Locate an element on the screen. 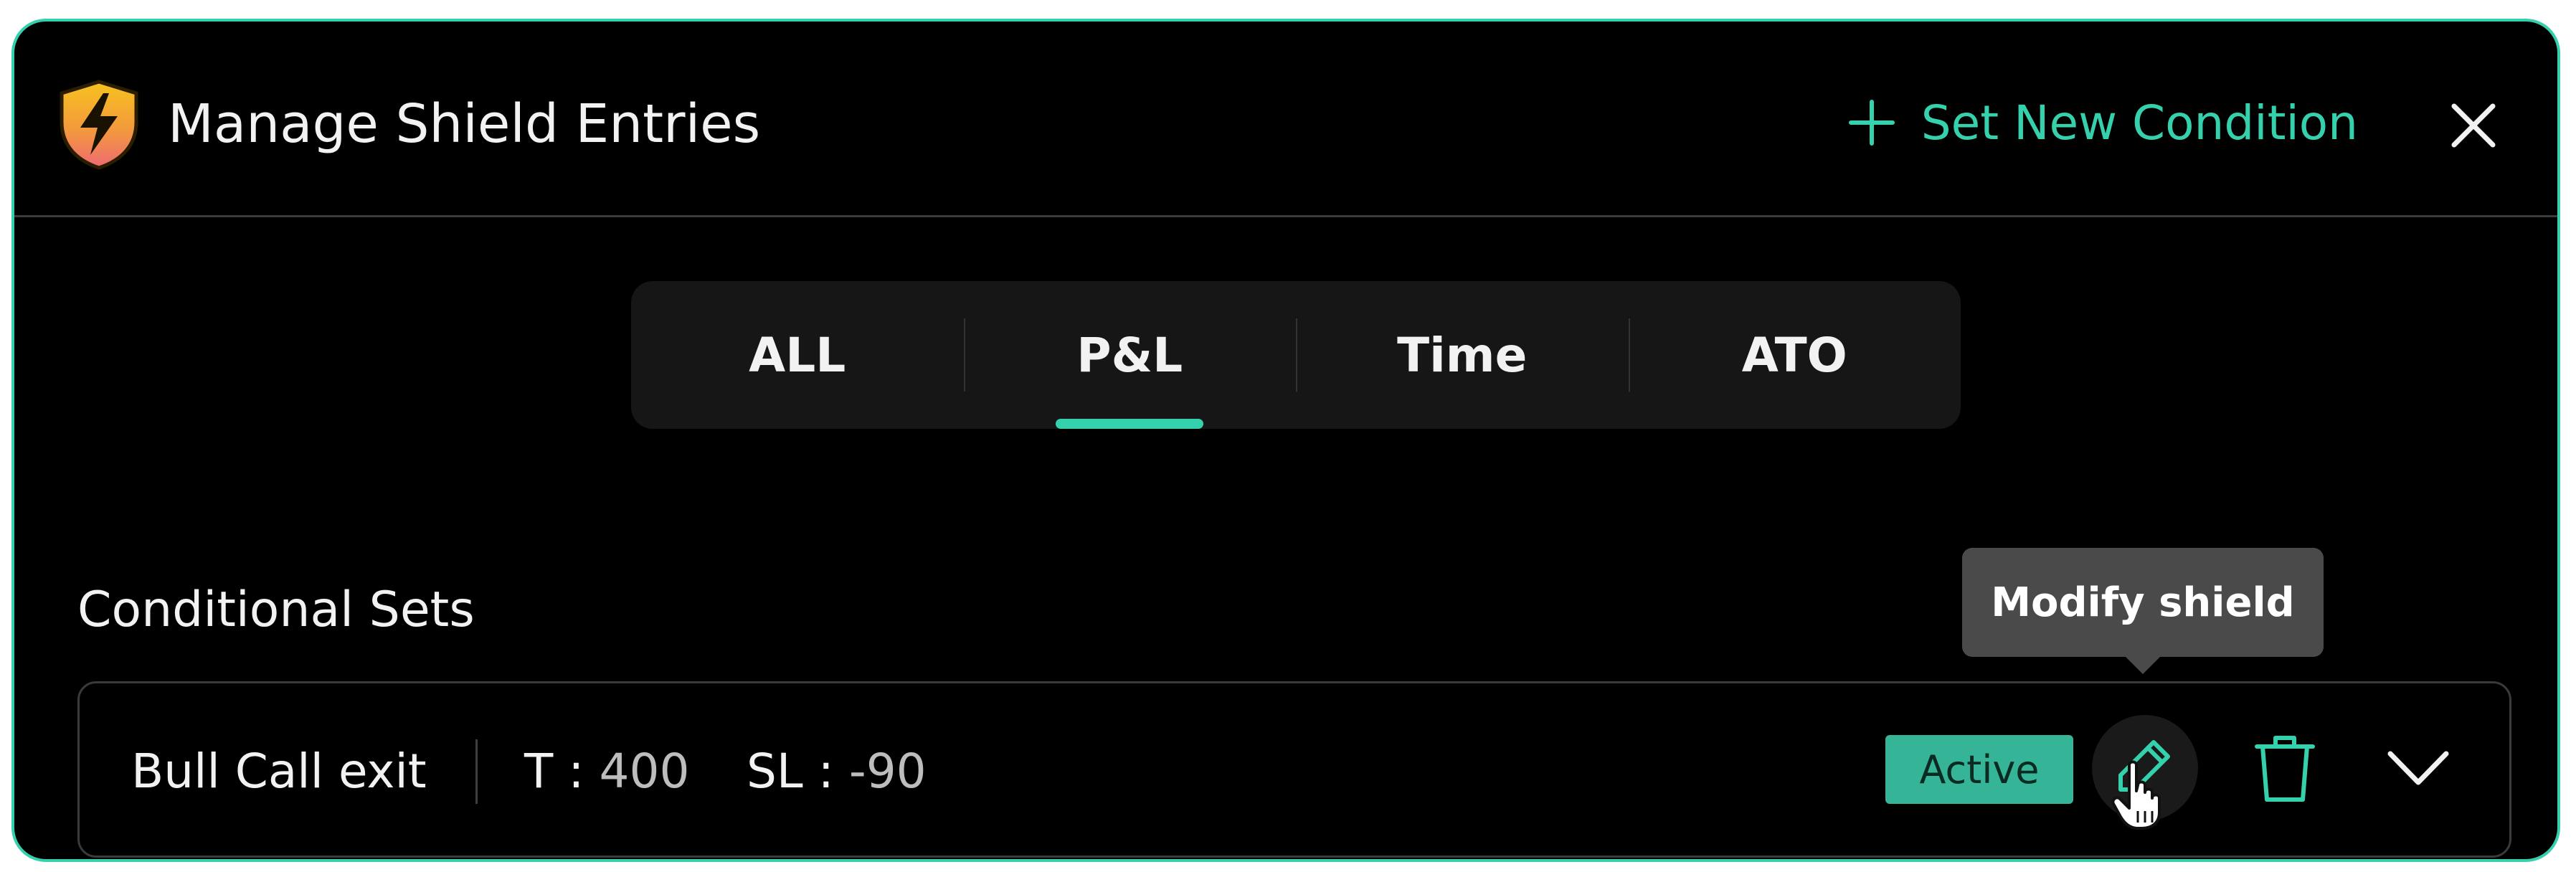 Image resolution: width=2576 pixels, height=872 pixels. tab-label: P&L is located at coordinates (1129, 355).